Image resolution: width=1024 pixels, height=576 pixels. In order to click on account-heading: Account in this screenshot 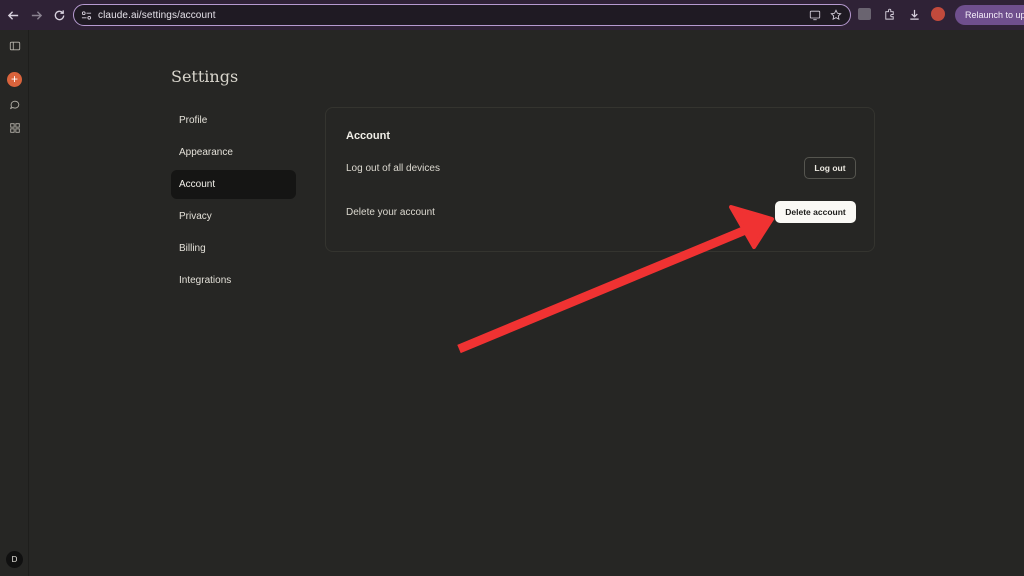, I will do `click(368, 136)`.